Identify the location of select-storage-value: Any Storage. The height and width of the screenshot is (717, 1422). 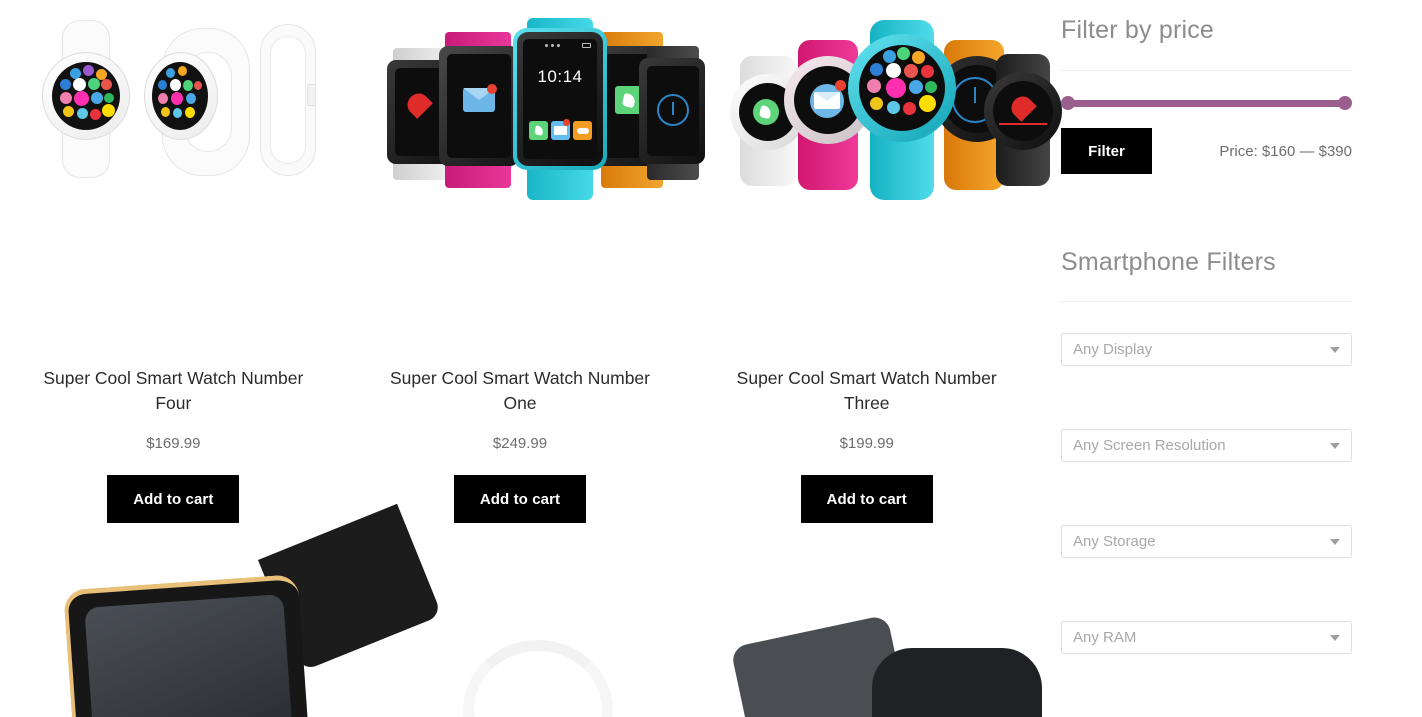
(1114, 541).